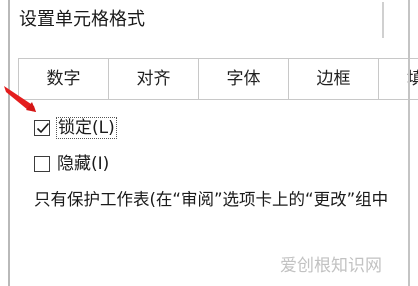 This screenshot has width=418, height=286. I want to click on locked-checkbox, so click(42, 128).